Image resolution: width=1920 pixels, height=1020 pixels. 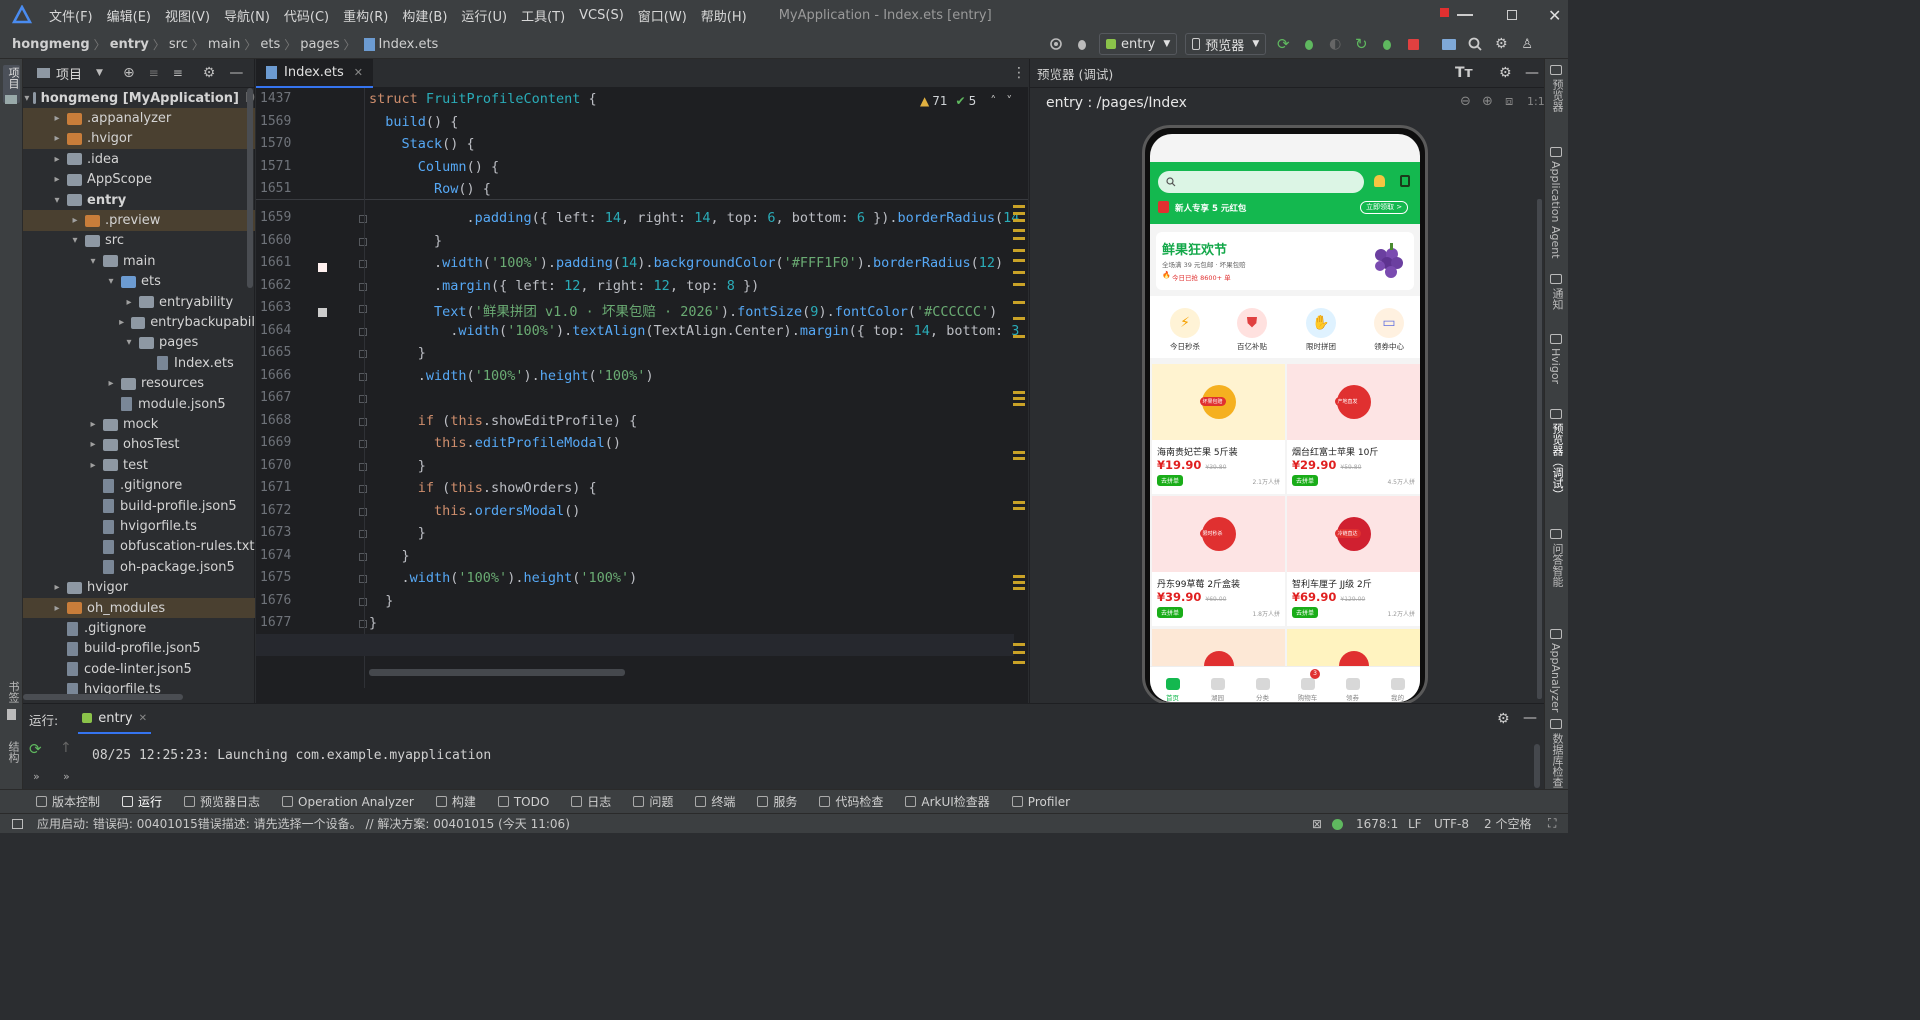 What do you see at coordinates (142, 801) in the screenshot?
I see `bottom-tool-button: 运行` at bounding box center [142, 801].